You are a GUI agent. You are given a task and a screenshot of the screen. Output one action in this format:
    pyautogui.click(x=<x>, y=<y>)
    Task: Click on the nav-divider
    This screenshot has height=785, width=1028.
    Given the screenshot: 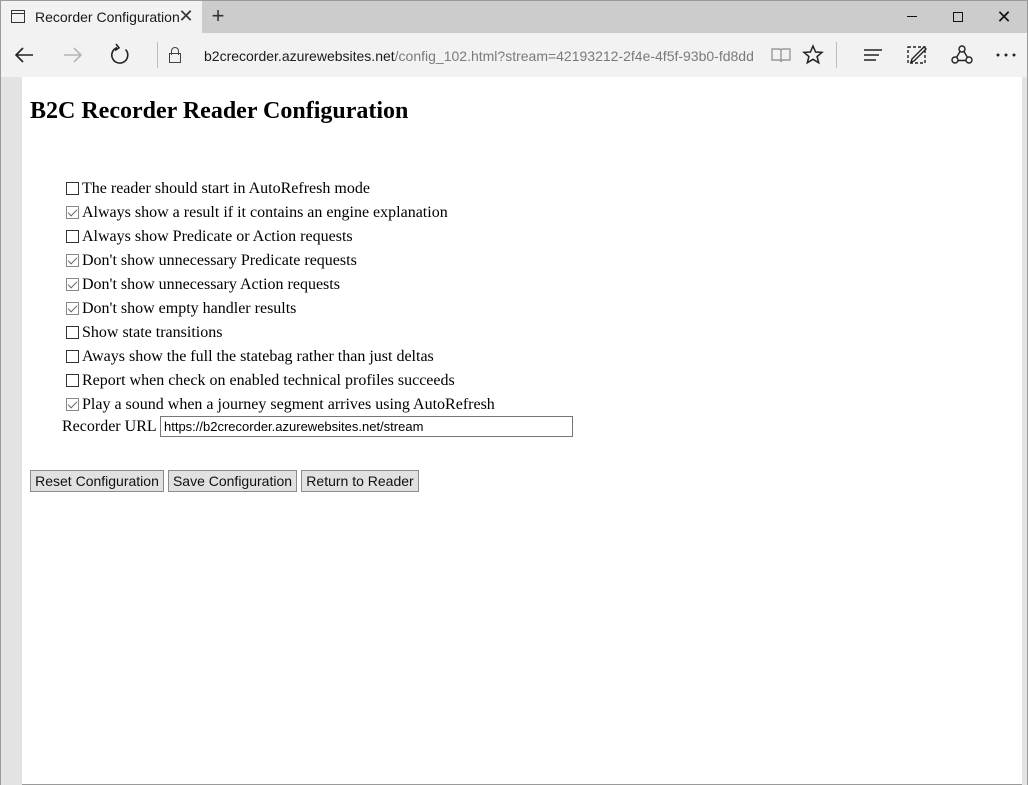 What is the action you would take?
    pyautogui.click(x=157, y=55)
    